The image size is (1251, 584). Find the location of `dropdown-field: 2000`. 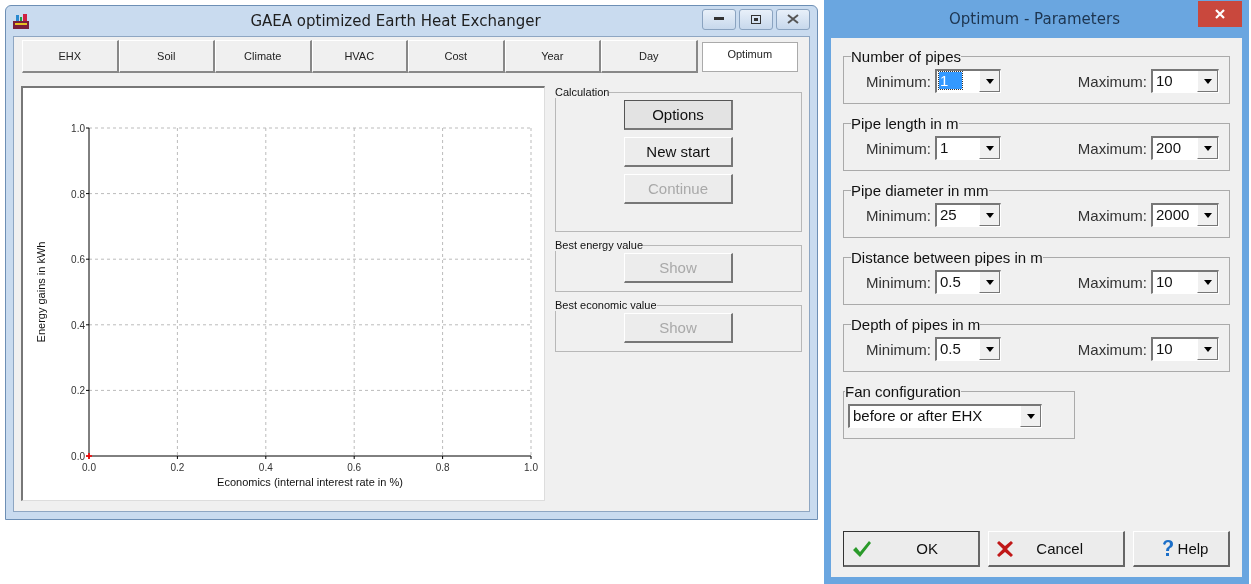

dropdown-field: 2000 is located at coordinates (1185, 215).